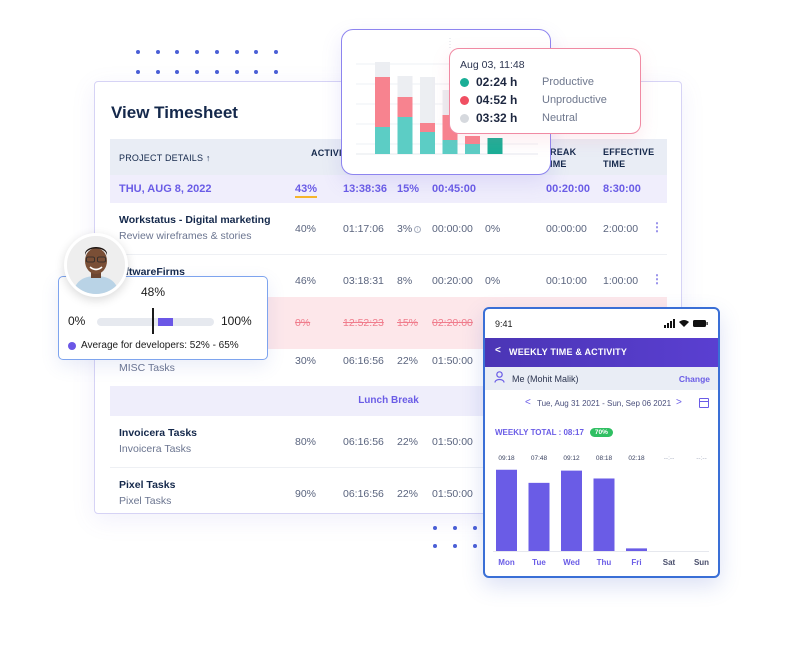 This screenshot has height=670, width=800. What do you see at coordinates (303, 323) in the screenshot?
I see `activity: 0%` at bounding box center [303, 323].